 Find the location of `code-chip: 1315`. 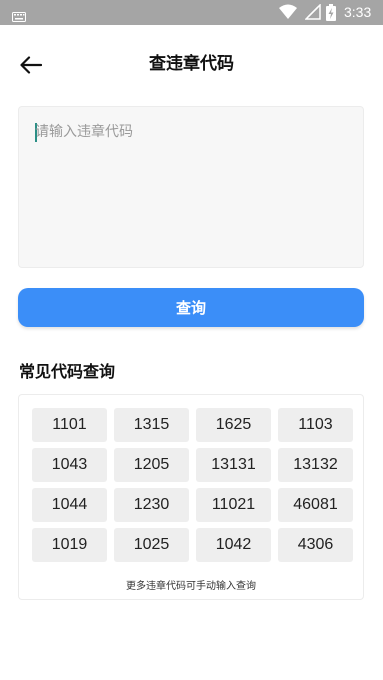

code-chip: 1315 is located at coordinates (151, 425).